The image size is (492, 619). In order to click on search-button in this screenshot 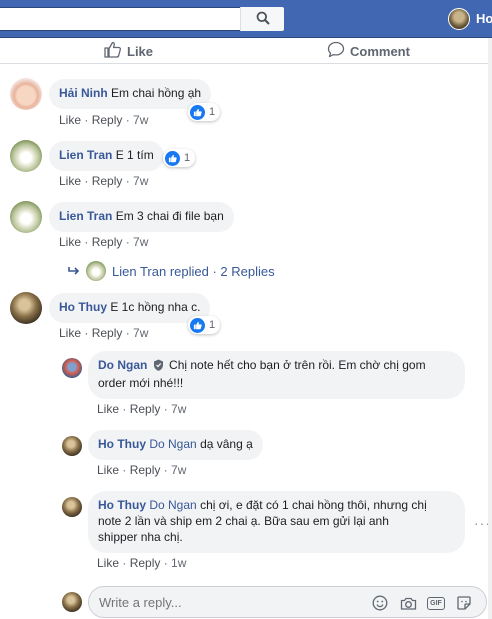, I will do `click(262, 19)`.